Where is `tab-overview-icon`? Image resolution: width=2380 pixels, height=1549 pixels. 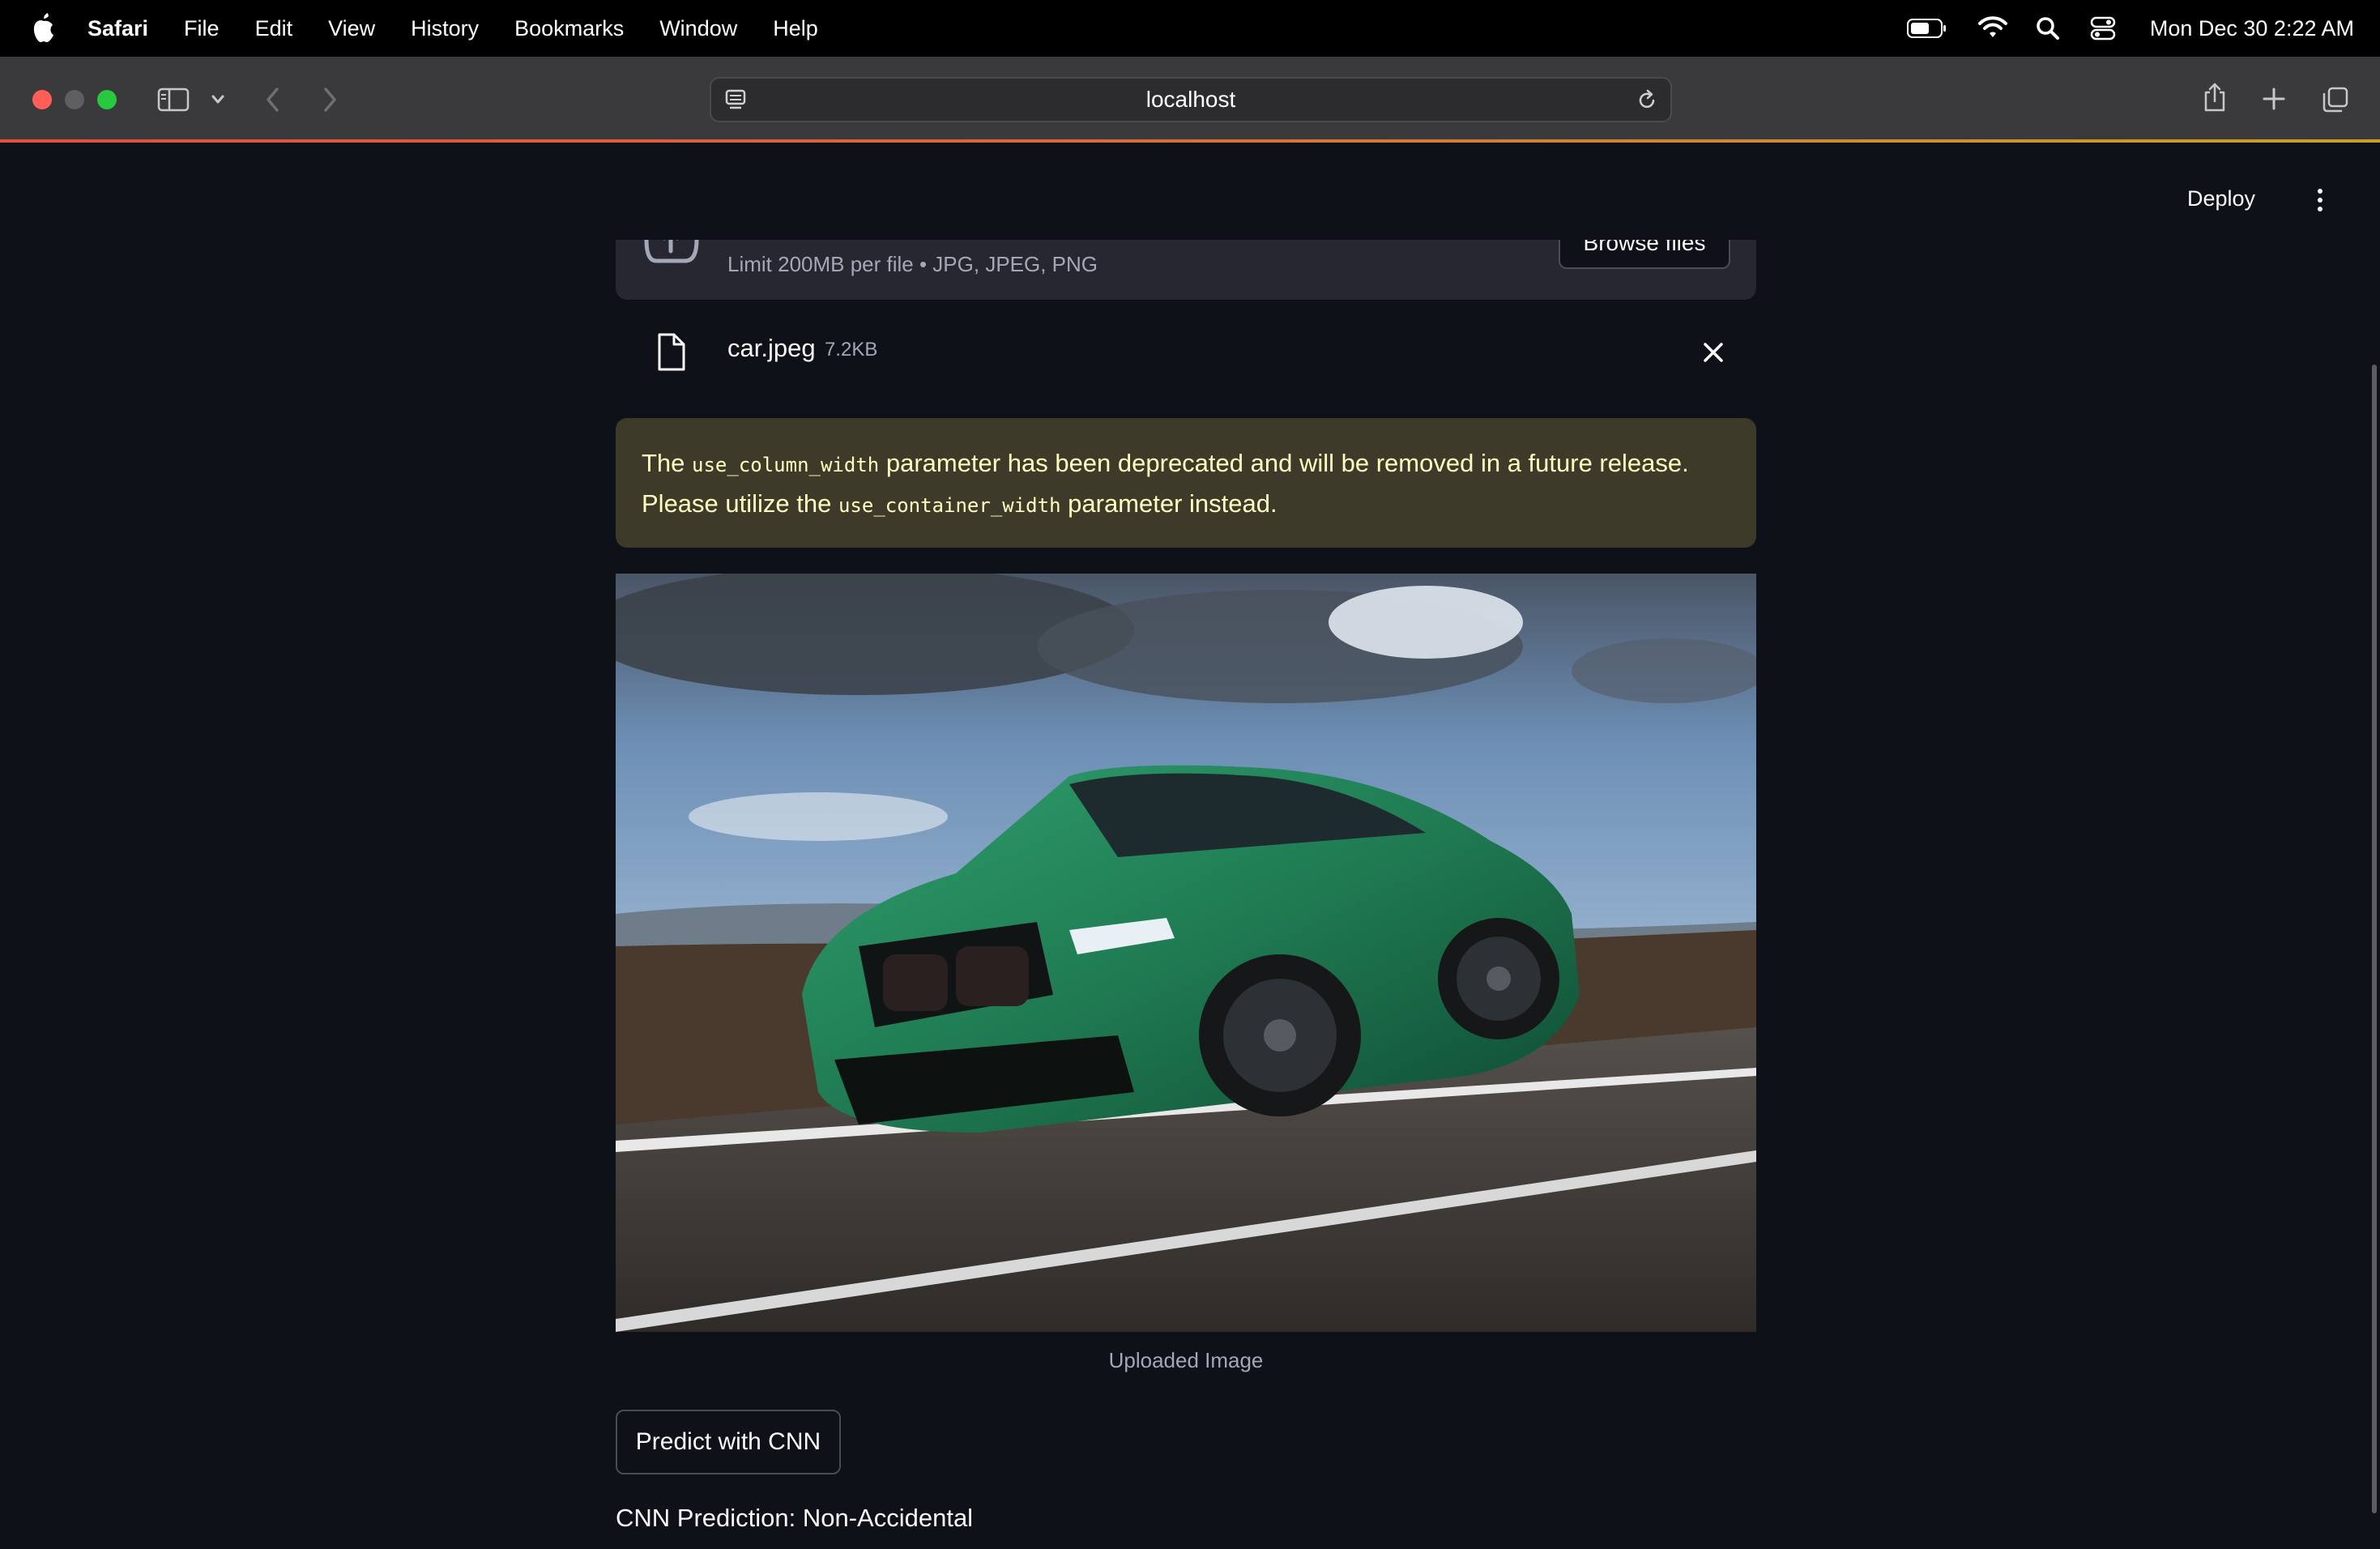 tab-overview-icon is located at coordinates (2335, 100).